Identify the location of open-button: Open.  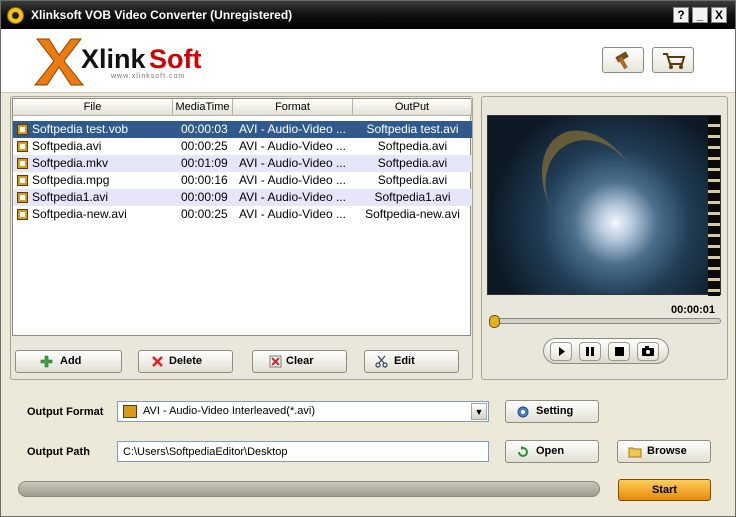
(552, 451).